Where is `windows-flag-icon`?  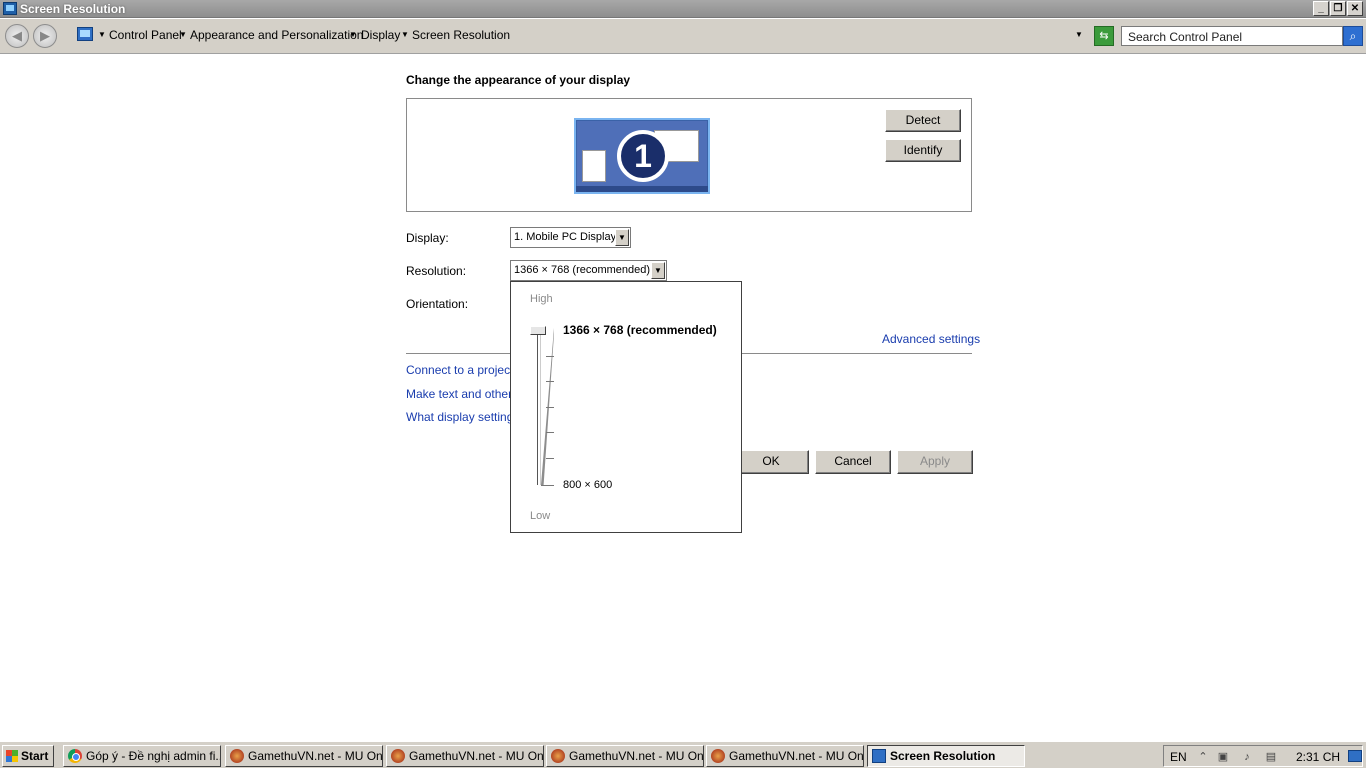 windows-flag-icon is located at coordinates (12, 756).